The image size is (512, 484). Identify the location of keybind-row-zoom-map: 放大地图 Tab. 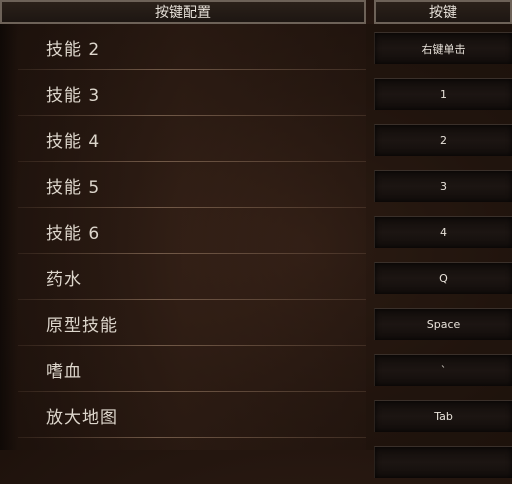
(256, 415).